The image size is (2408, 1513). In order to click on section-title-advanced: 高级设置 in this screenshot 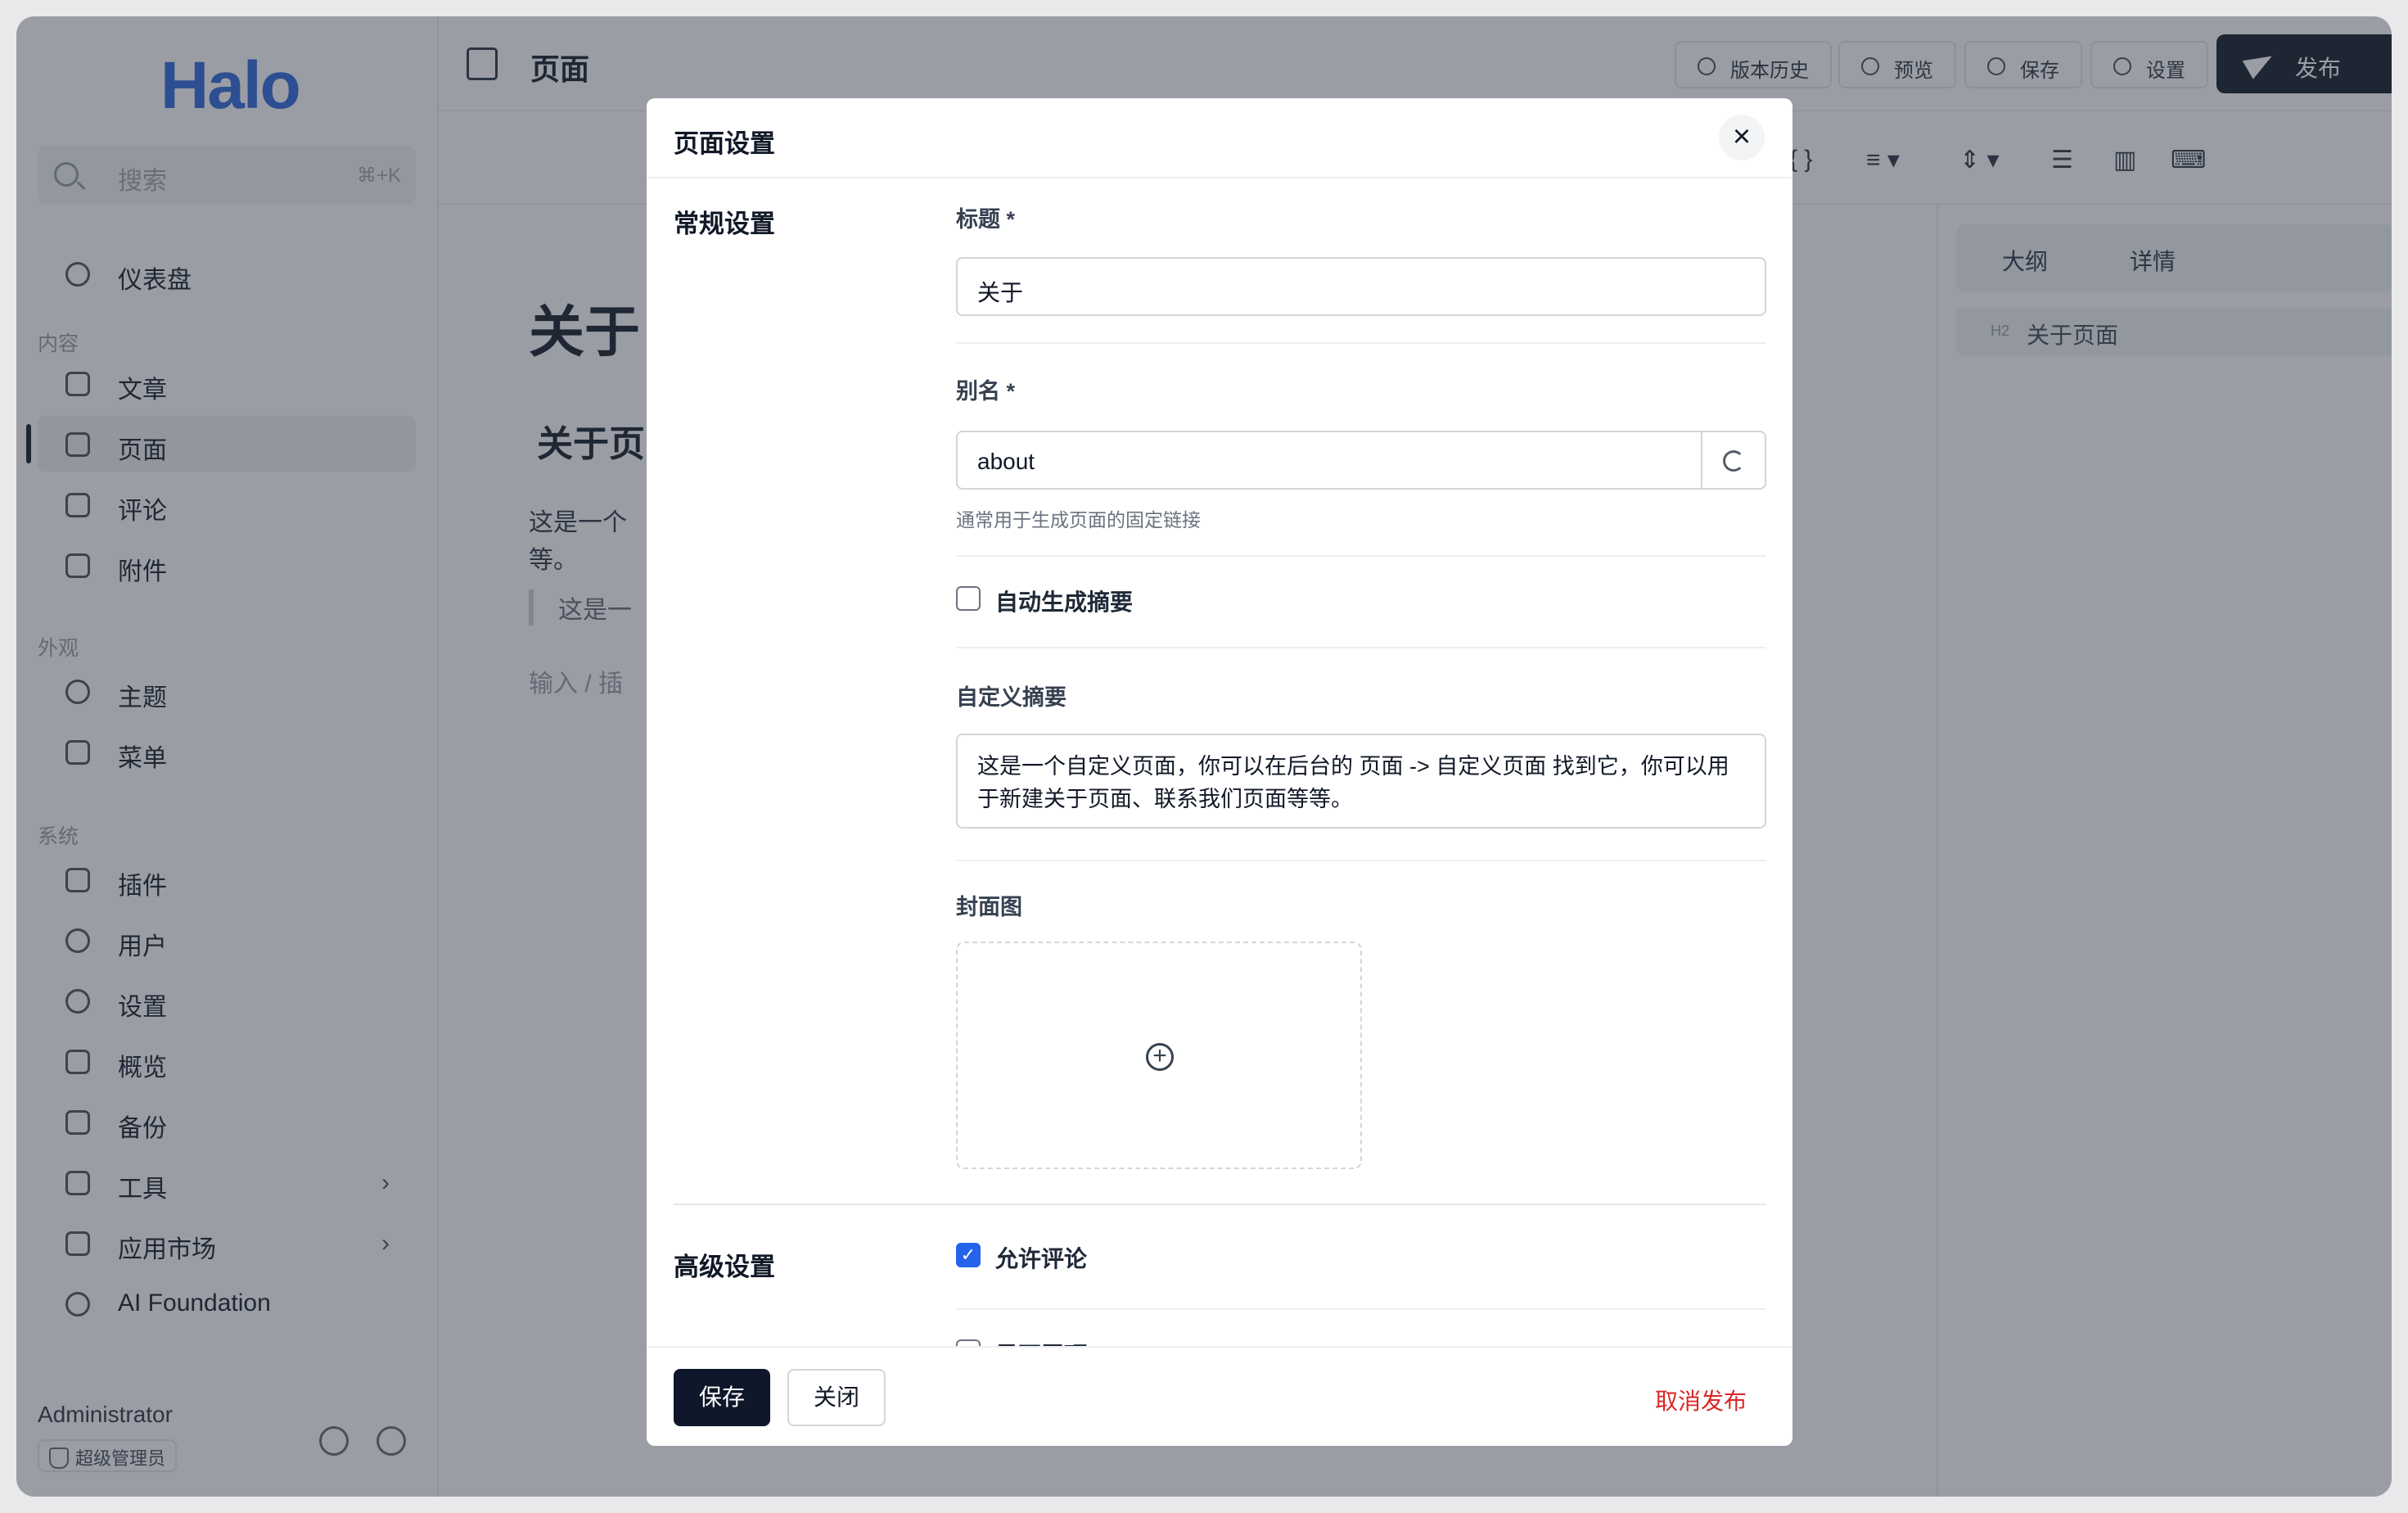, I will do `click(724, 1267)`.